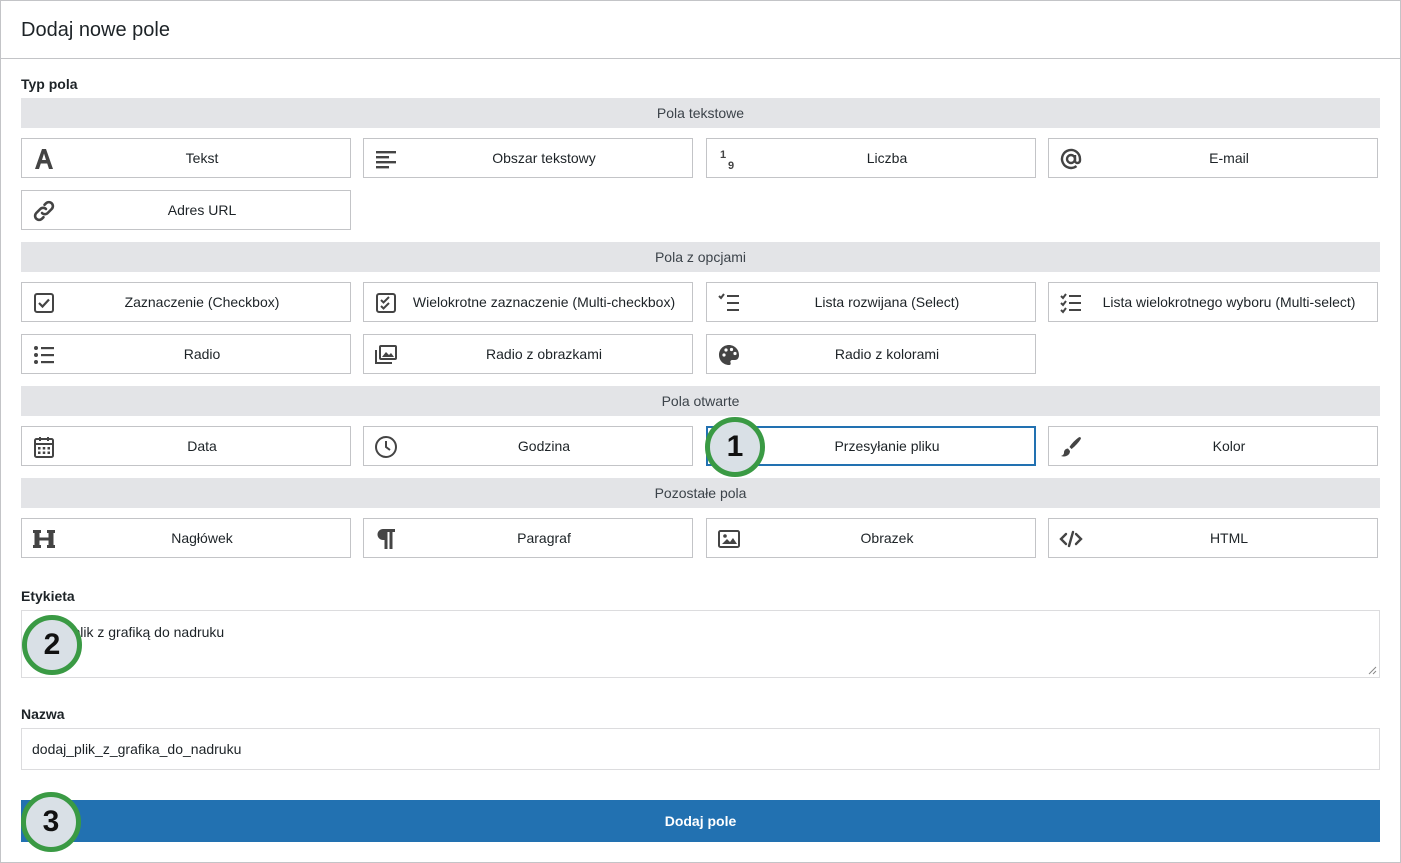 Image resolution: width=1401 pixels, height=863 pixels. What do you see at coordinates (729, 539) in the screenshot?
I see `image-icon` at bounding box center [729, 539].